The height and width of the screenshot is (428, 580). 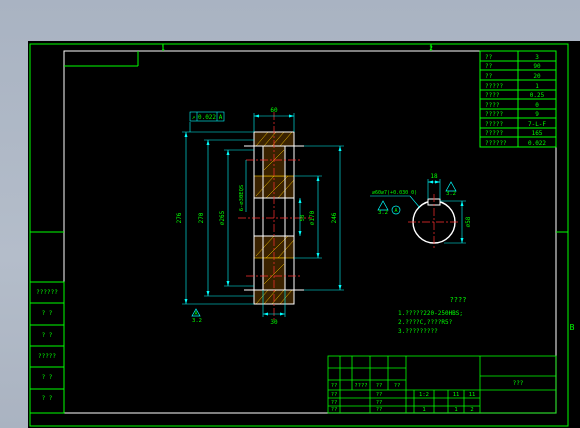 I want to click on hub-roughness-note: ⌀60⌀7(+0.030 0), so click(x=394, y=193).